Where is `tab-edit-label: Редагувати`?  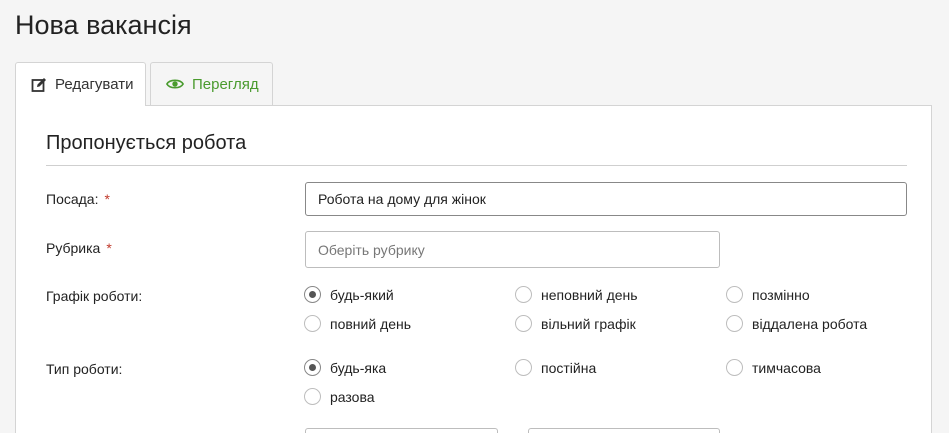
tab-edit-label: Редагувати is located at coordinates (94, 84).